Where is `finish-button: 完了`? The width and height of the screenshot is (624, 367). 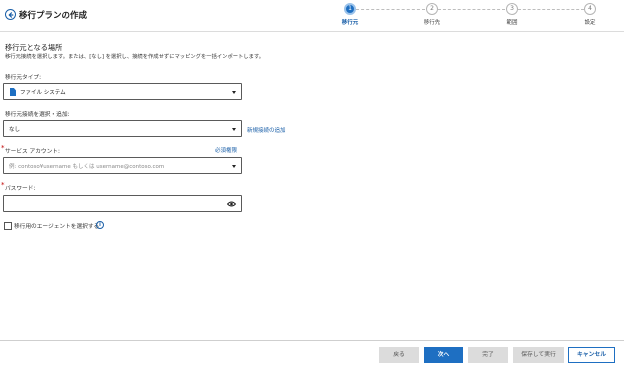
finish-button: 完了 is located at coordinates (488, 355).